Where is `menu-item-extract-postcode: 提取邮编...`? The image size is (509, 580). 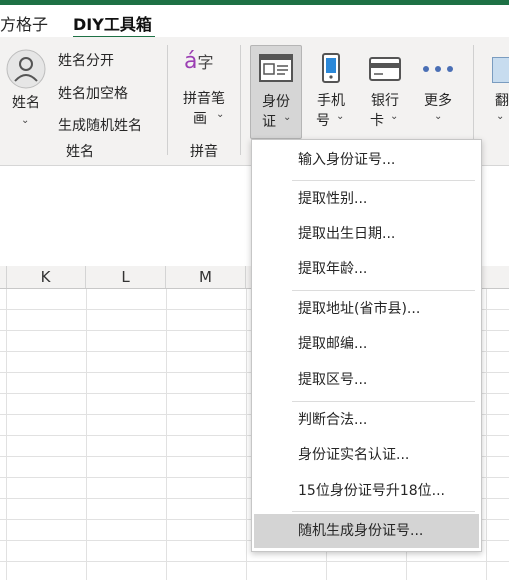 menu-item-extract-postcode: 提取邮编... is located at coordinates (366, 344).